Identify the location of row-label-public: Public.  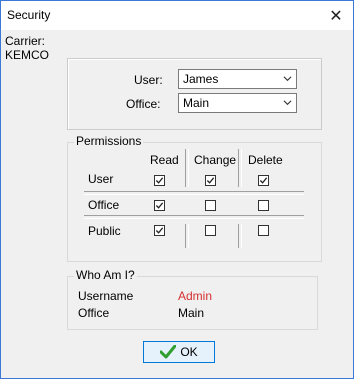
(104, 231).